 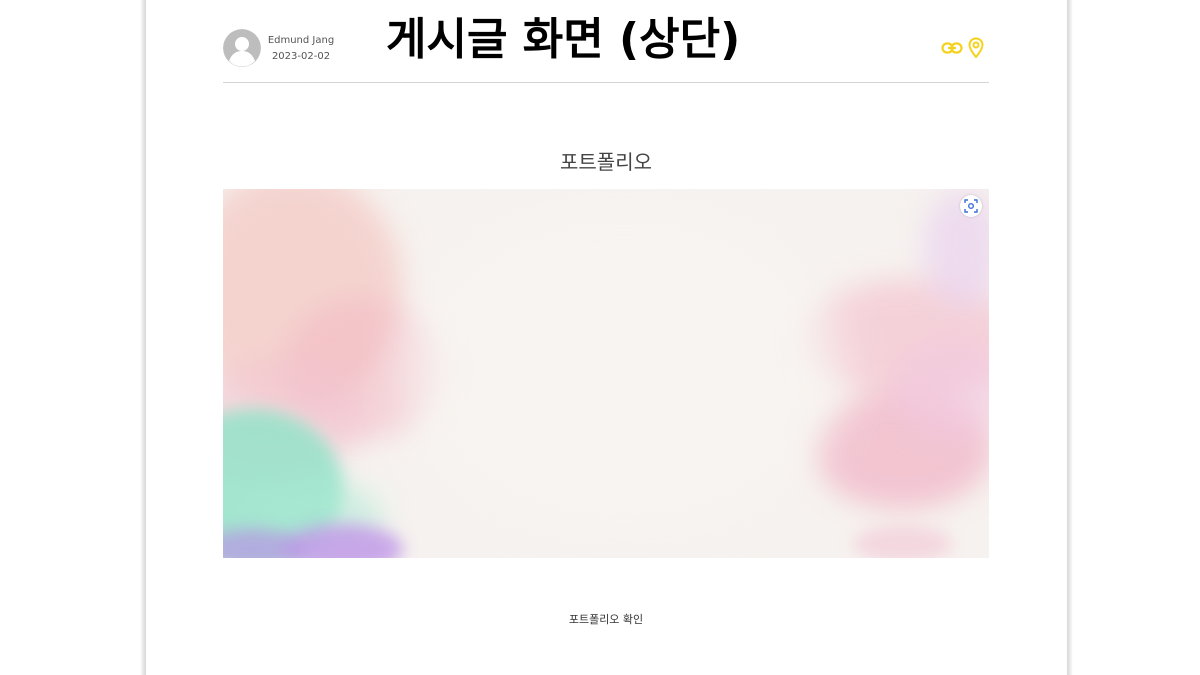 I want to click on link-icon, so click(x=952, y=48).